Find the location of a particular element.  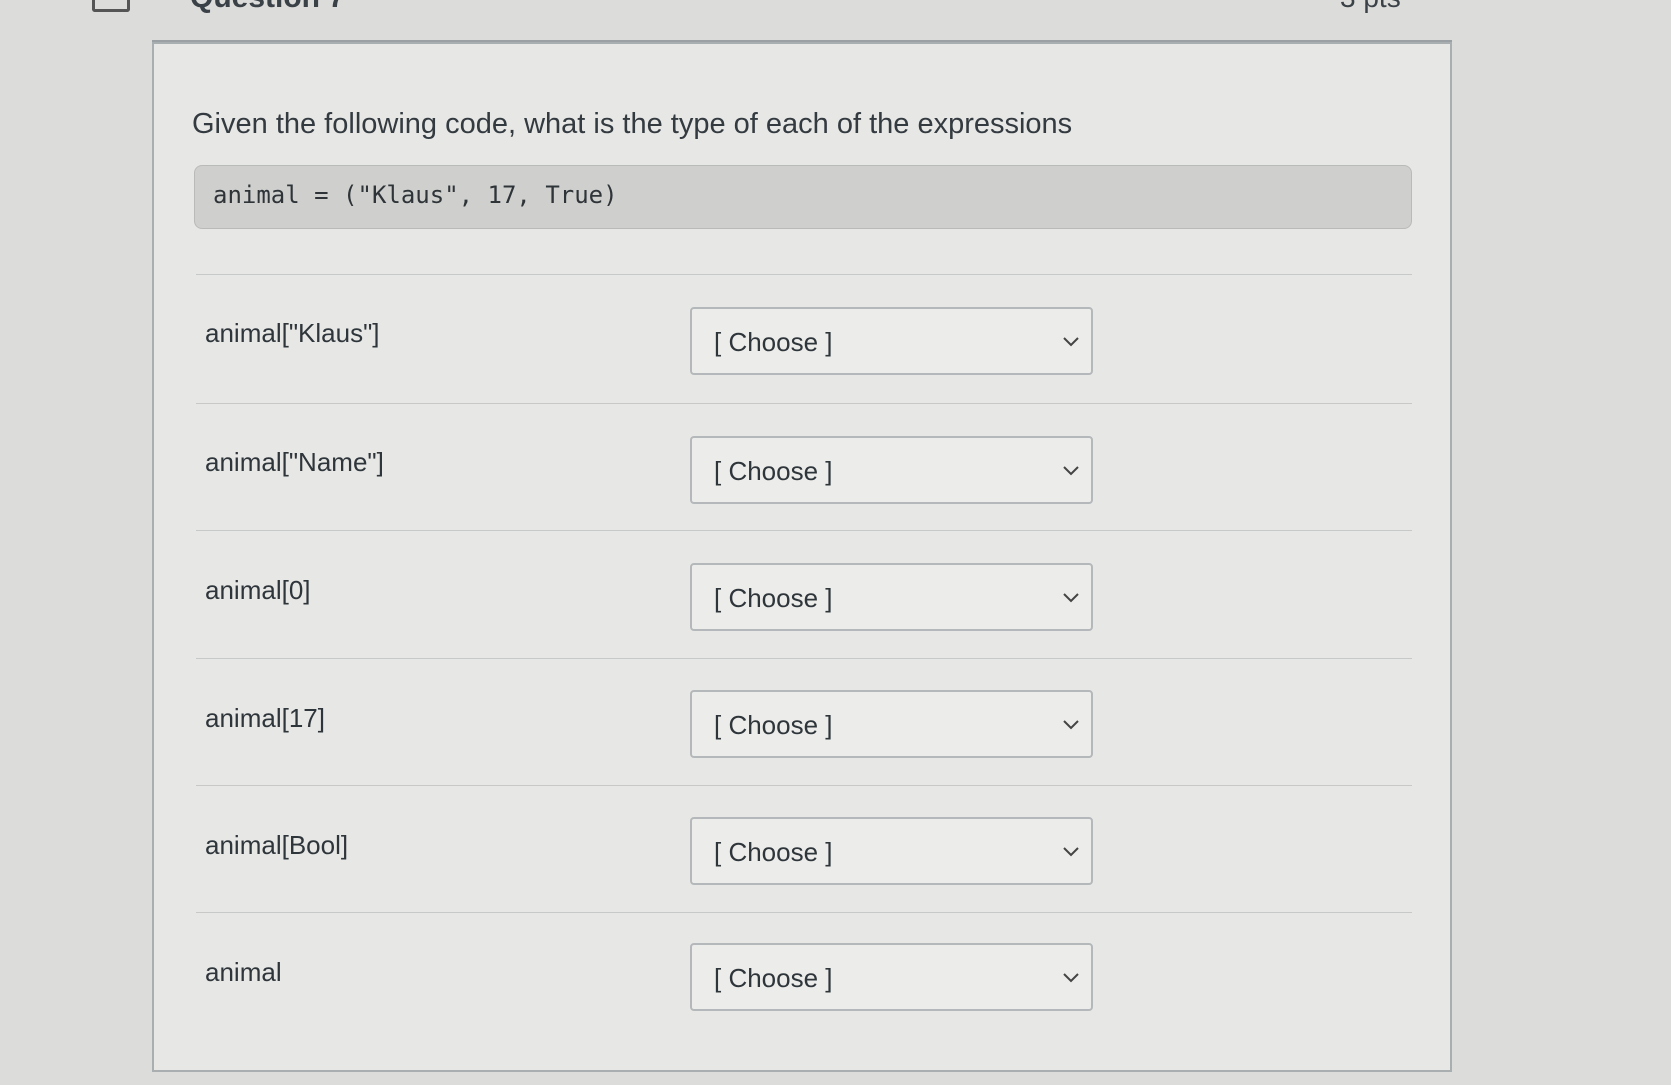

code-block: animal = ("Klaus", 17, True) is located at coordinates (803, 197).